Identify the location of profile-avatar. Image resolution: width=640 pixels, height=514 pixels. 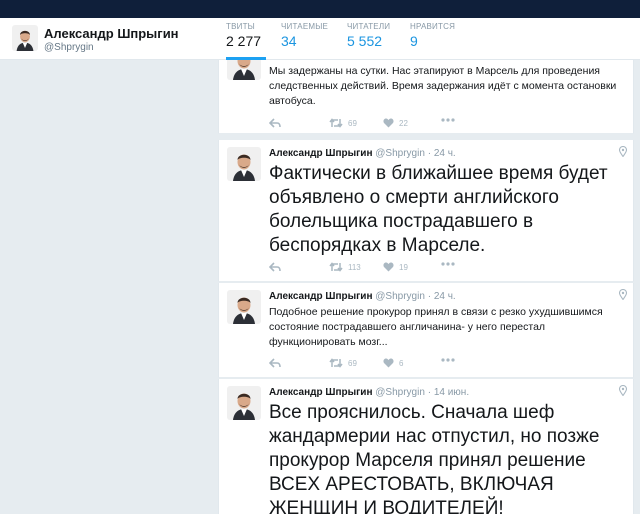
(25, 38).